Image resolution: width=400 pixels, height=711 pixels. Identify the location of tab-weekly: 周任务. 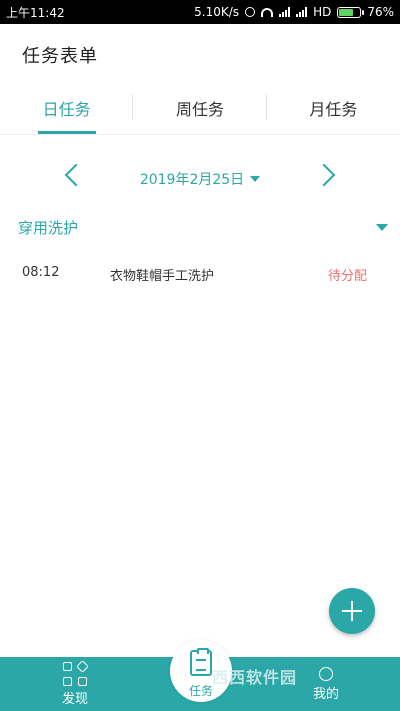
(200, 108).